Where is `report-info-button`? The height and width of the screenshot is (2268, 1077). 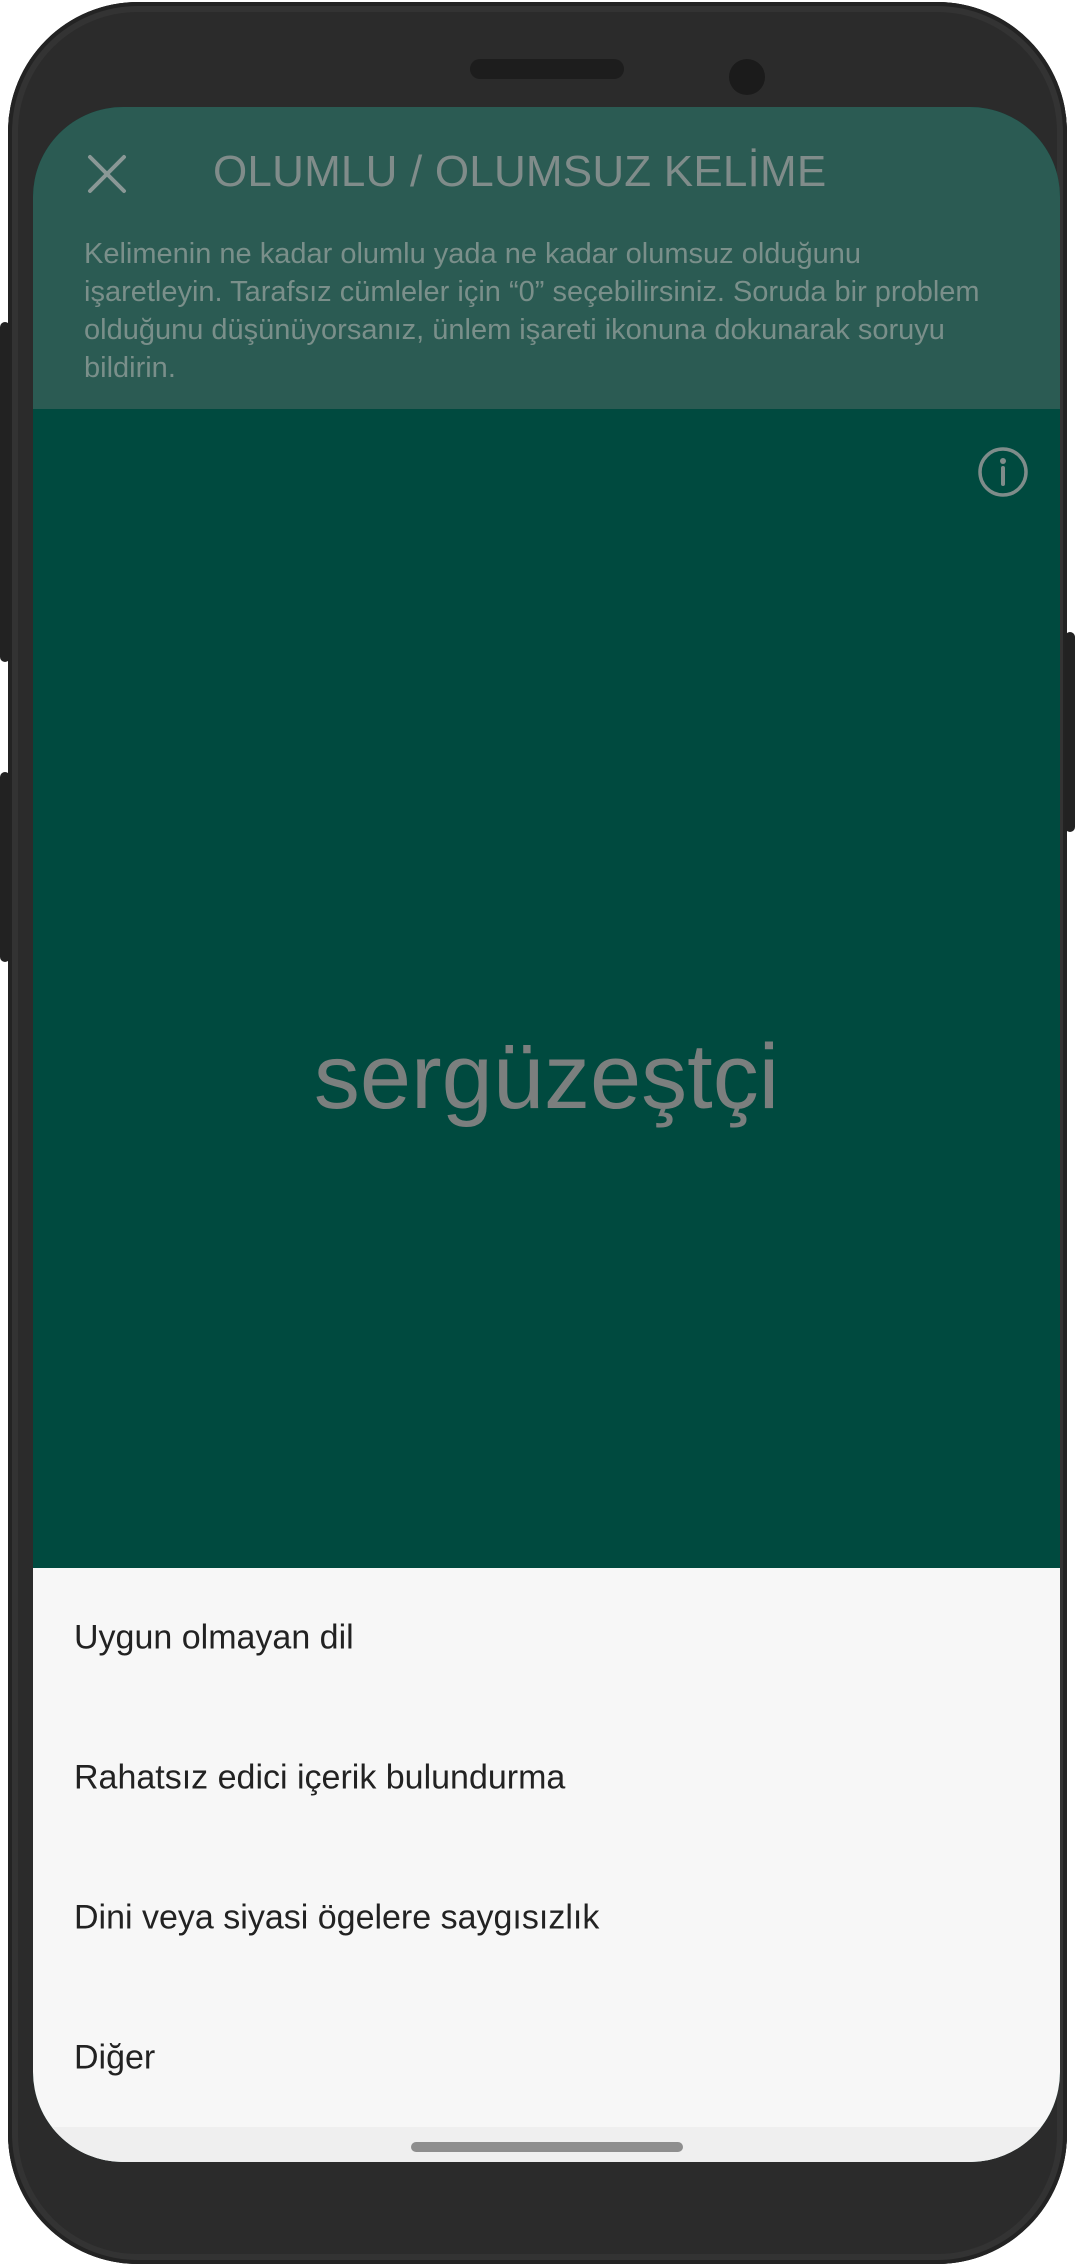
report-info-button is located at coordinates (1003, 472).